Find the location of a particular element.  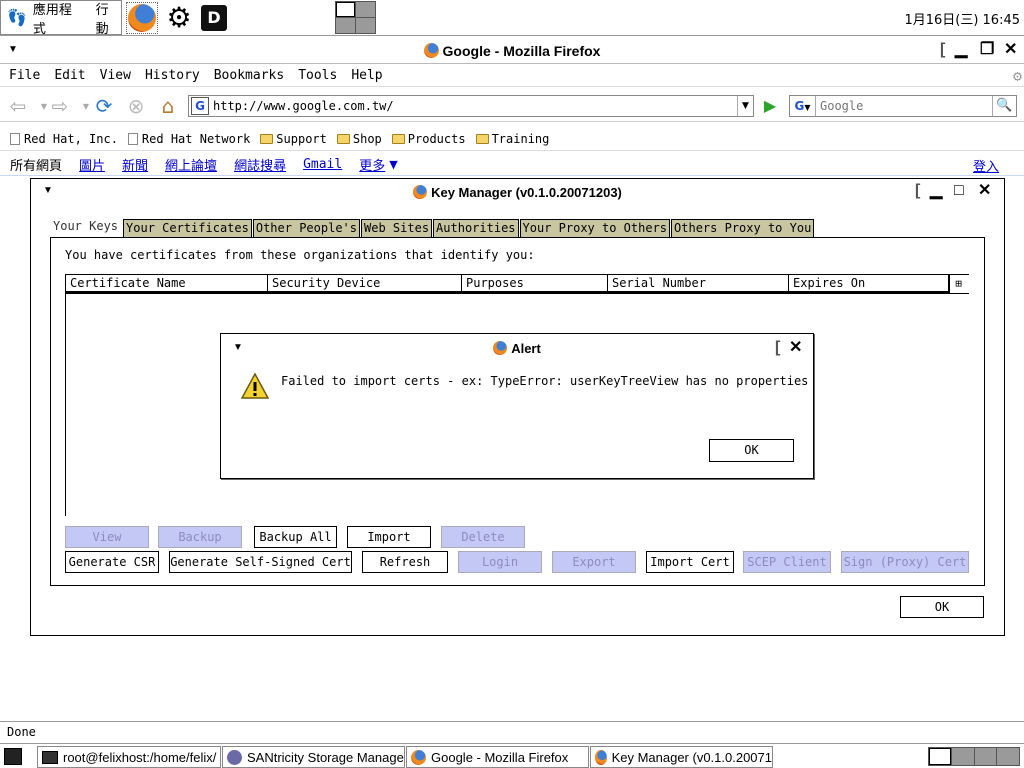

url-bar: G http://www.google.com.tw/ ▼ is located at coordinates (471, 106).